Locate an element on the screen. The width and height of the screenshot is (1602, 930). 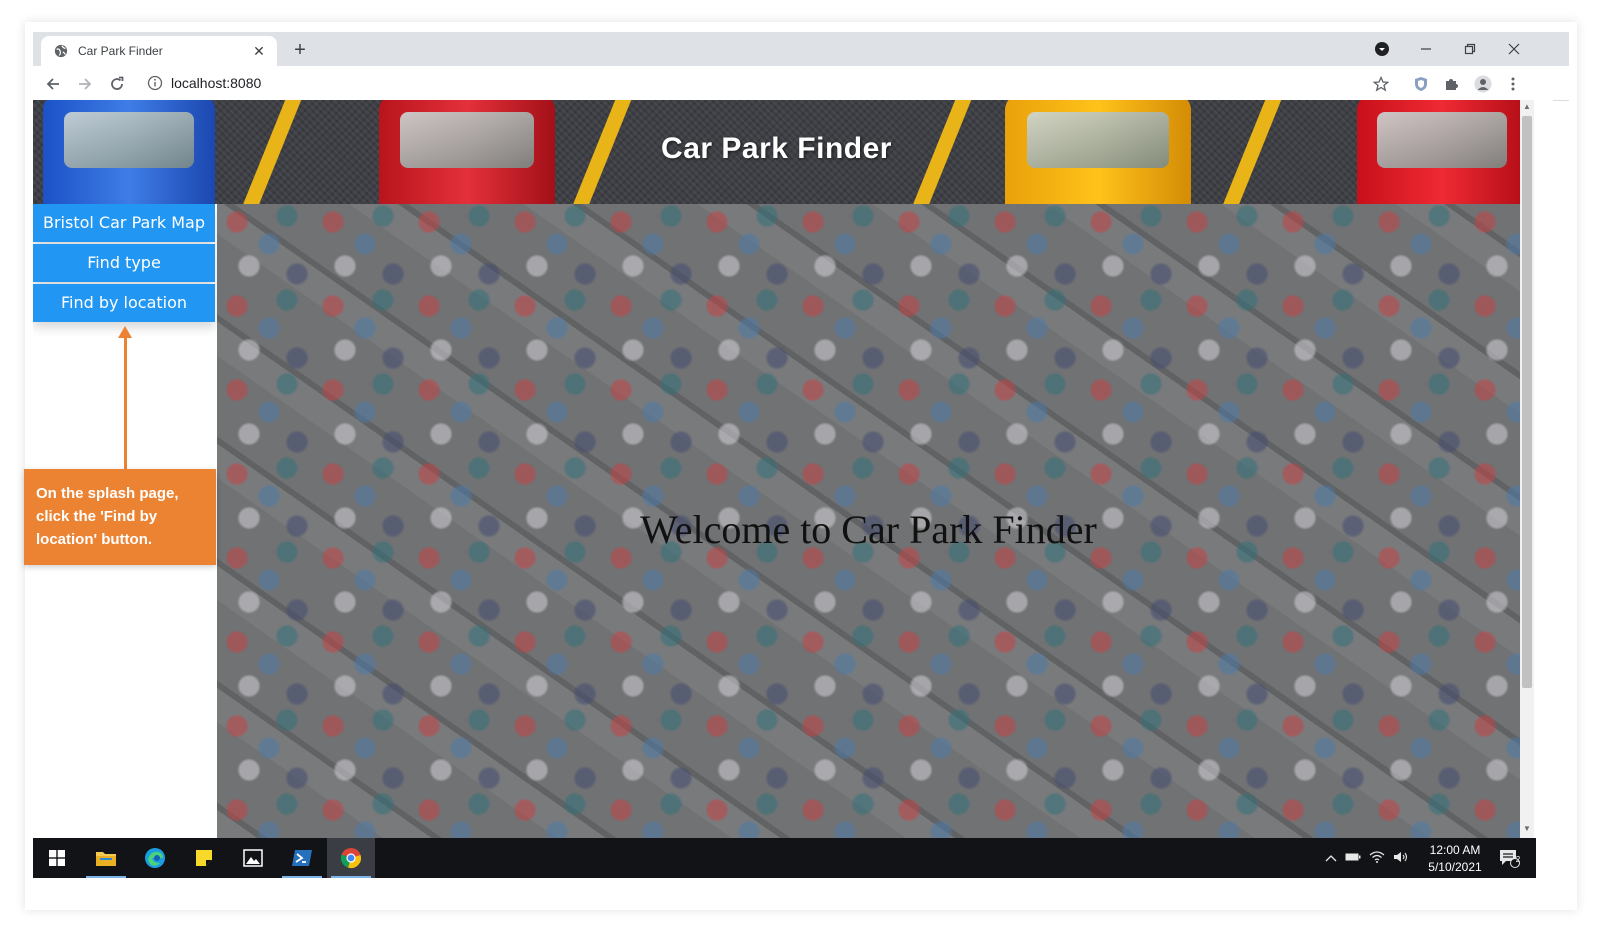
browser-toolbar: localhost:8080 is located at coordinates (801, 83).